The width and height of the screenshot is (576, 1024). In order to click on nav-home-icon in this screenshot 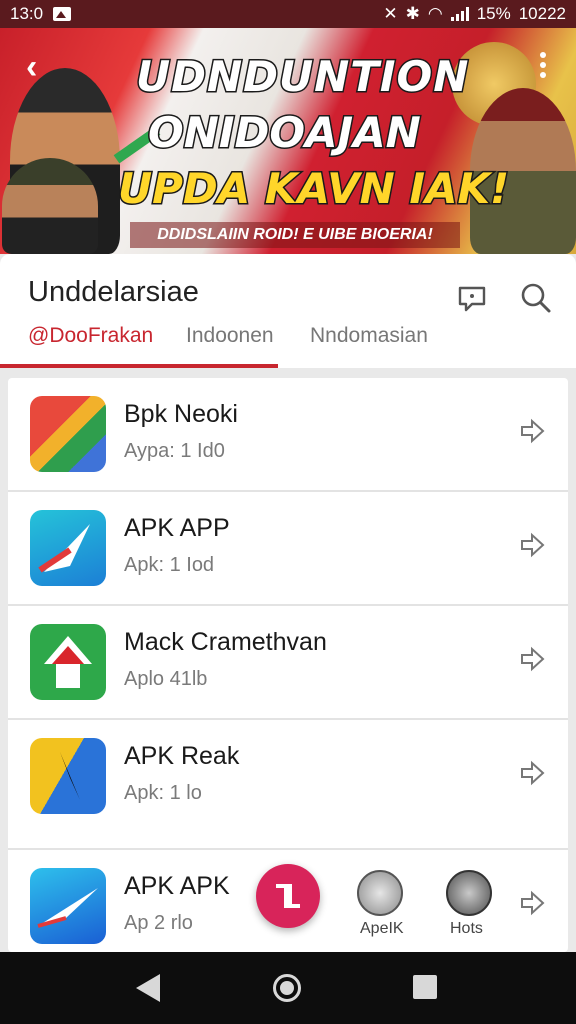, I will do `click(287, 988)`.